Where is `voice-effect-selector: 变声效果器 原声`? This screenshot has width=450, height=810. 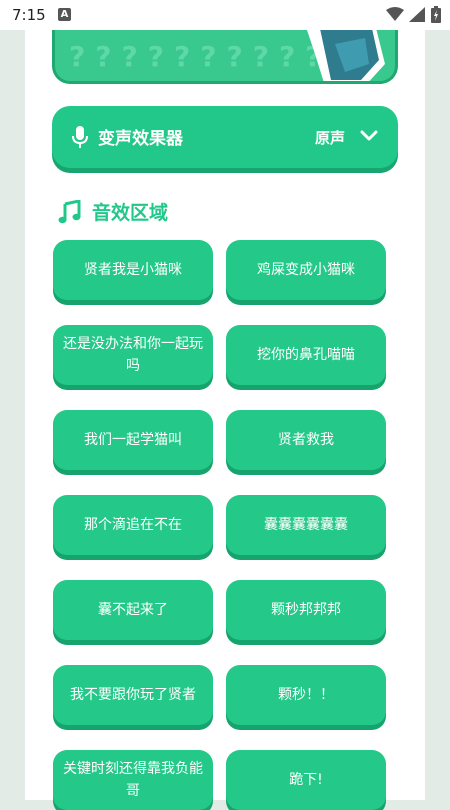
voice-effect-selector: 变声效果器 原声 is located at coordinates (225, 137).